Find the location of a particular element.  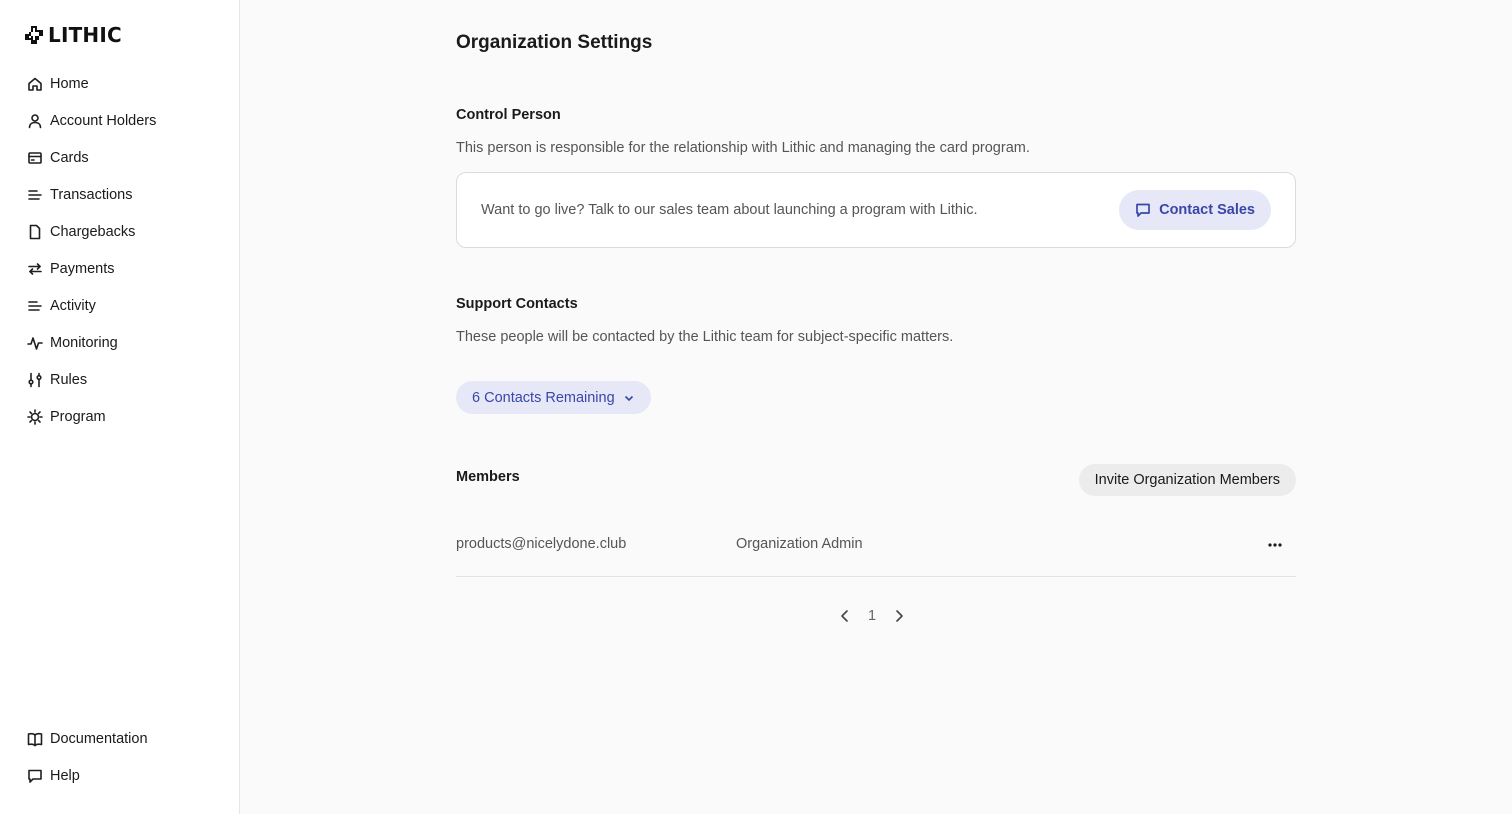

pulse-icon is located at coordinates (35, 343).